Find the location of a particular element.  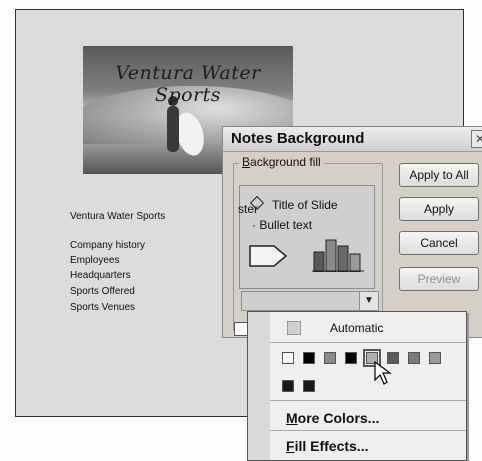

dialog-title: Notes Background is located at coordinates (298, 138).